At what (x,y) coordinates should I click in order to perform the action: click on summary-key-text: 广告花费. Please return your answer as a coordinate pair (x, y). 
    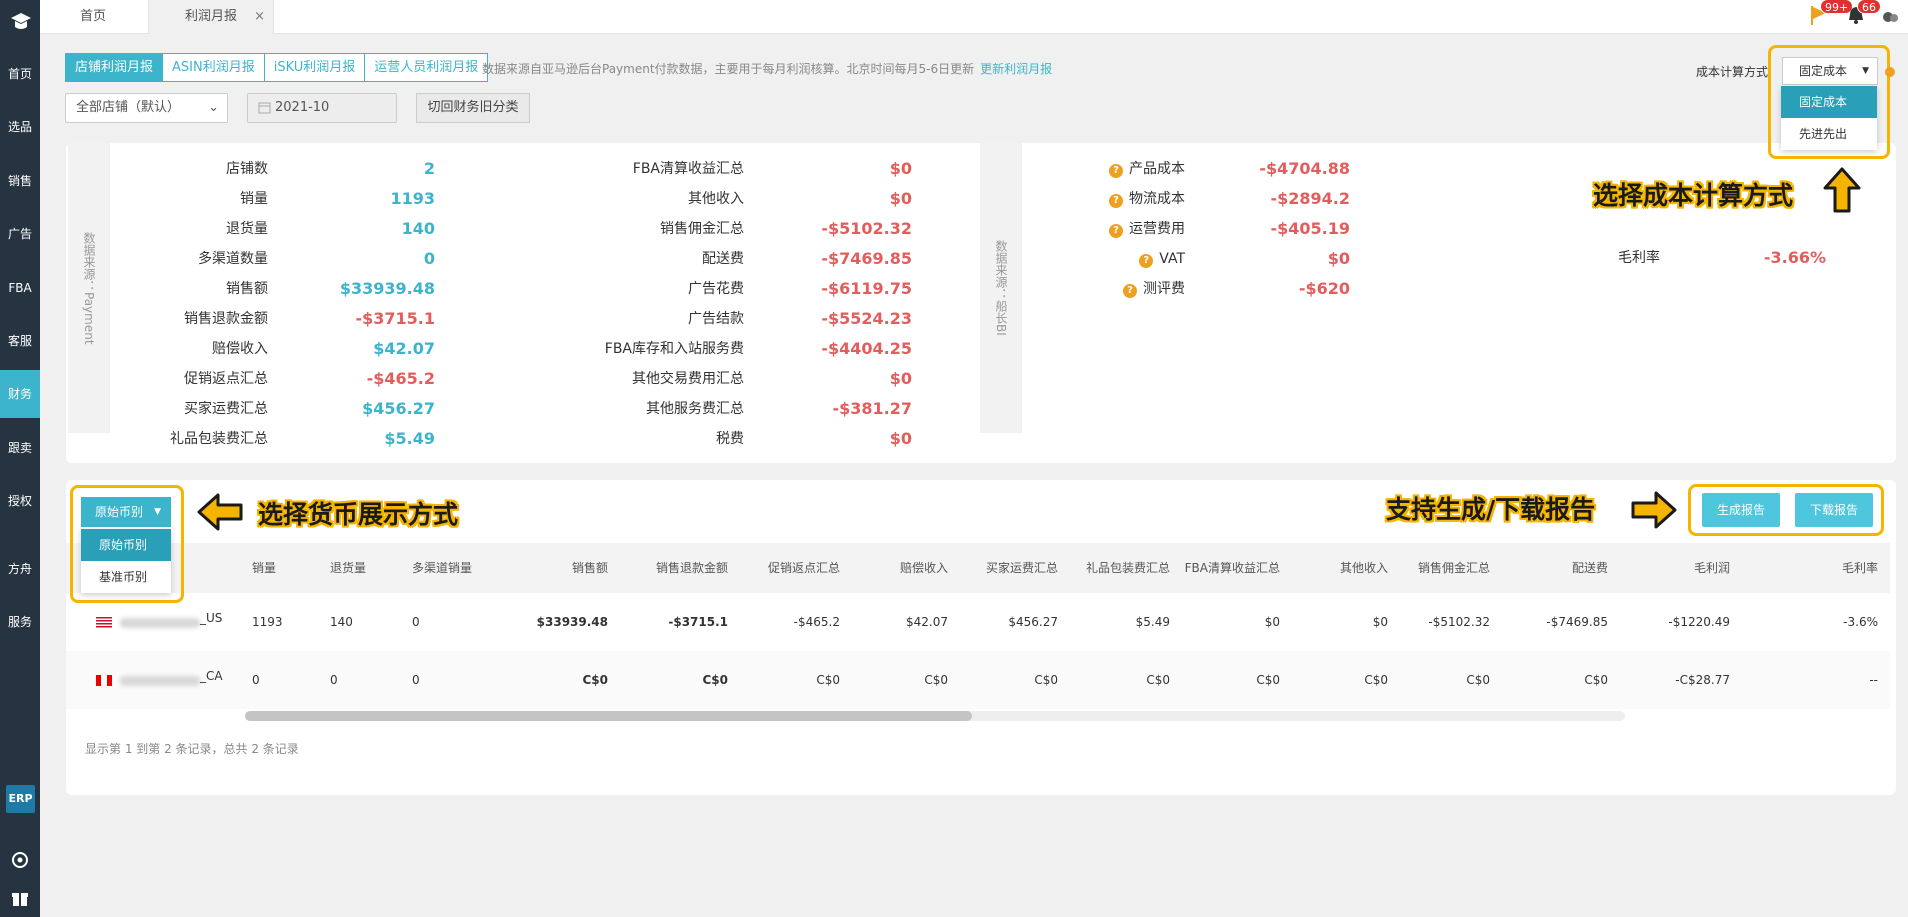
    Looking at the image, I should click on (716, 289).